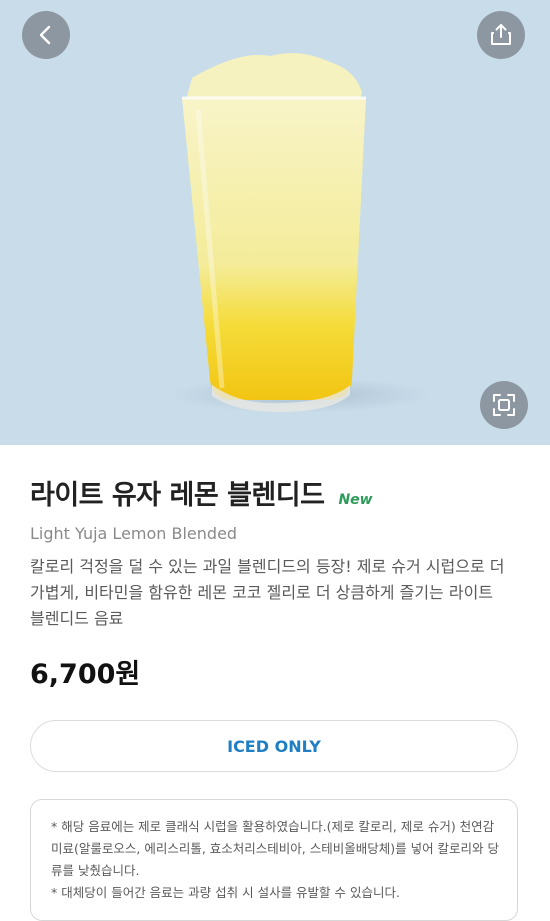  What do you see at coordinates (177, 495) in the screenshot?
I see `product-name: 라이트 유자 레몬 블렌디드` at bounding box center [177, 495].